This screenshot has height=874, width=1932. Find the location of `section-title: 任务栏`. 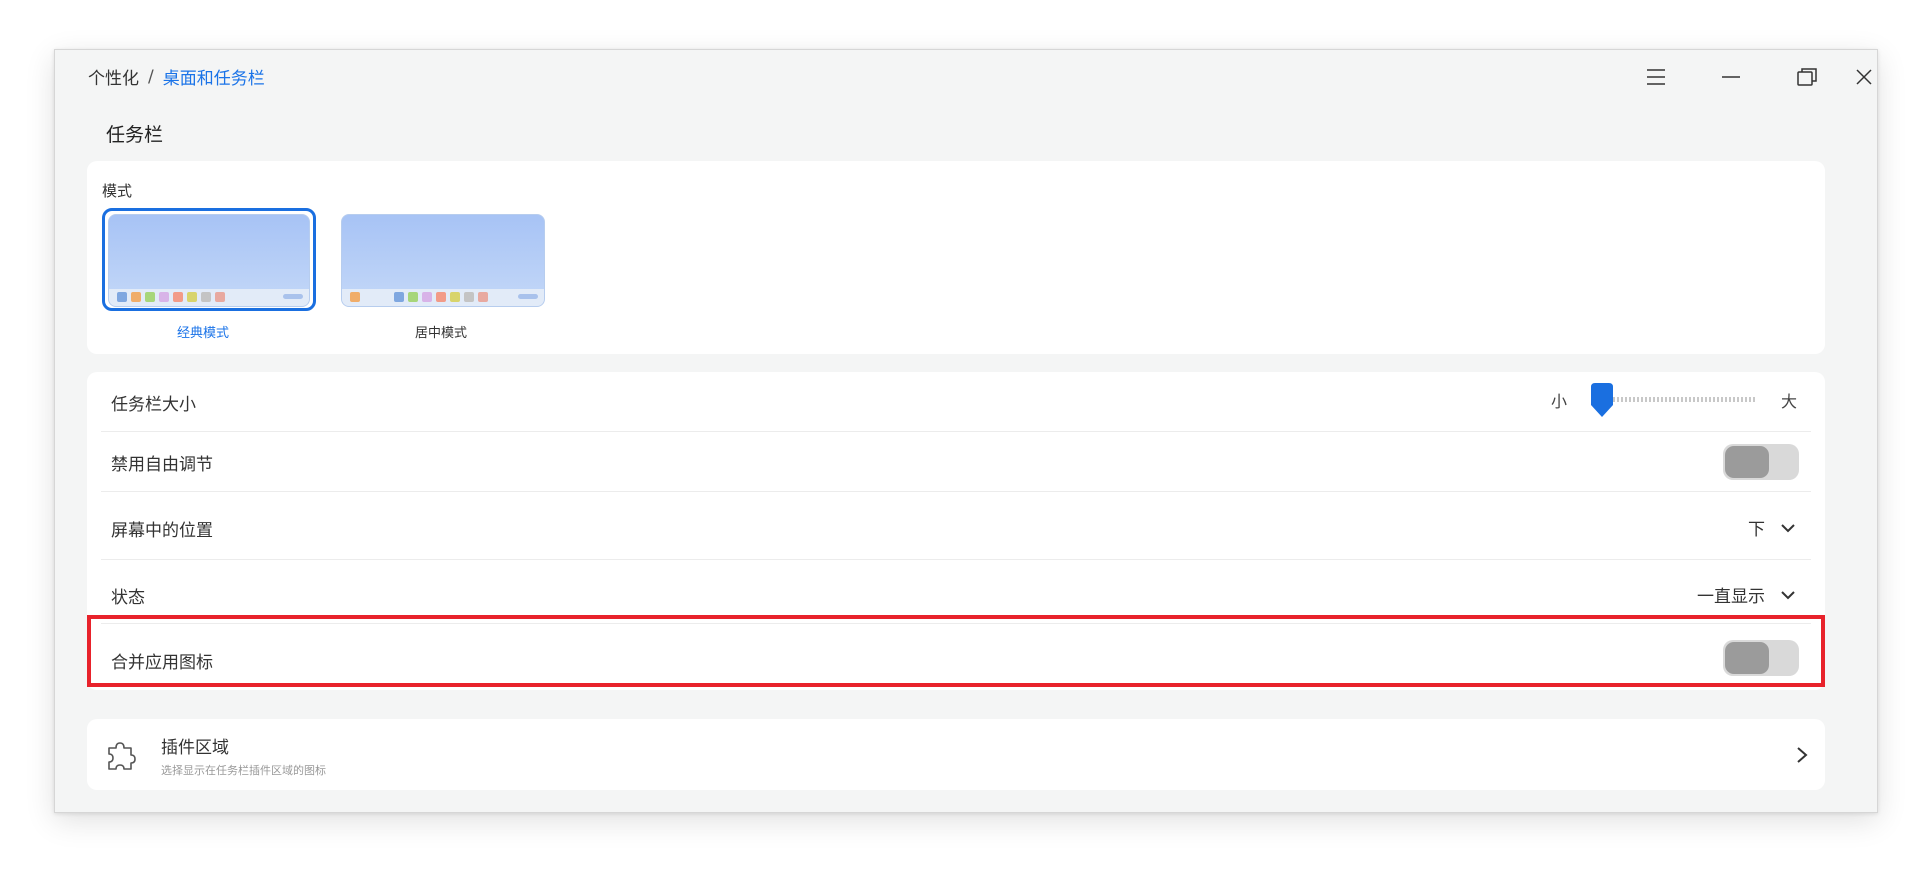

section-title: 任务栏 is located at coordinates (135, 135).